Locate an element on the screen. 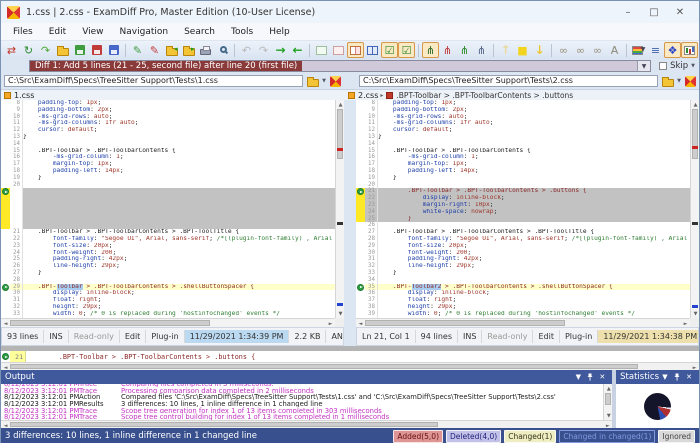 This screenshot has height=443, width=700. toolbar-current-difference-button: ■ is located at coordinates (522, 50).